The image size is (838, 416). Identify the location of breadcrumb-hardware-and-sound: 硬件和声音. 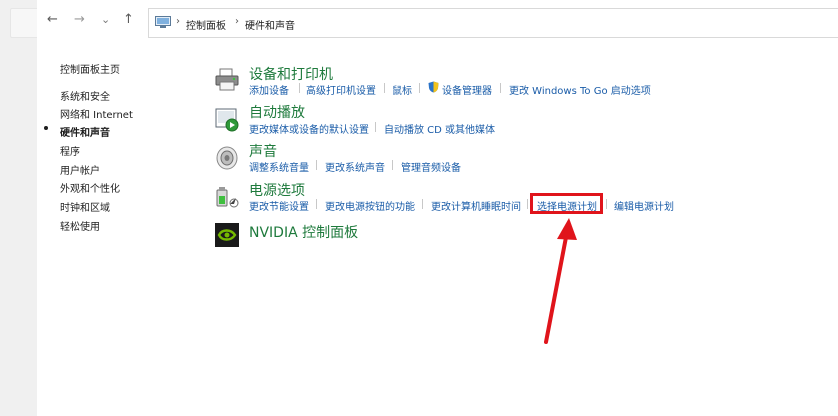
(270, 24).